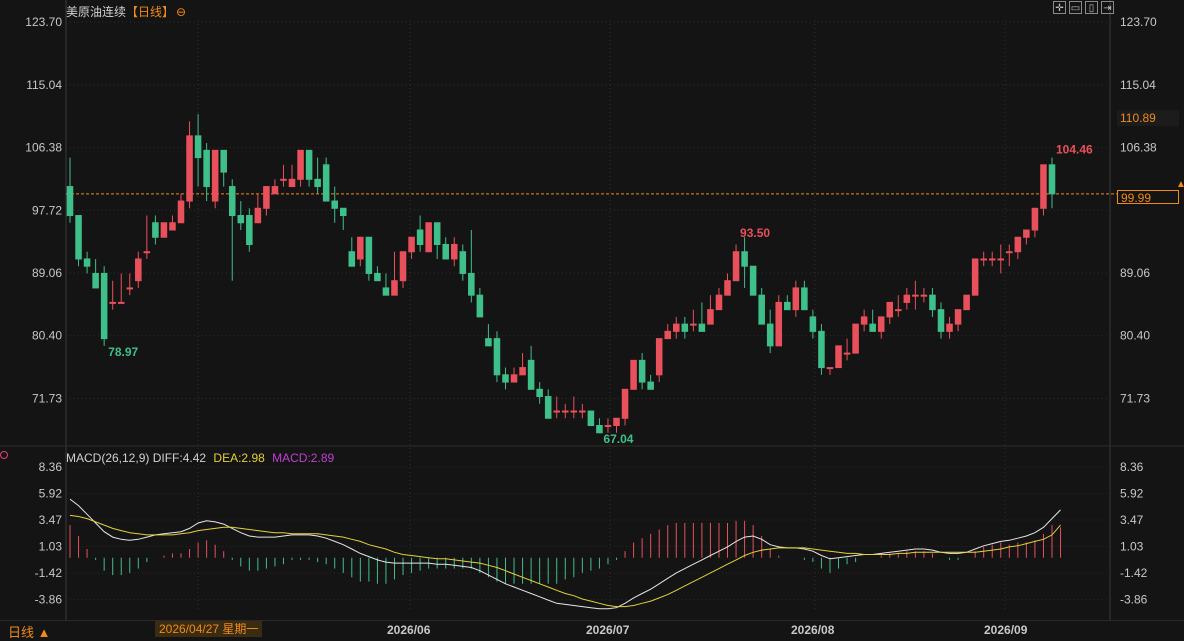 Image resolution: width=1184 pixels, height=641 pixels. Describe the element at coordinates (179, 458) in the screenshot. I see `macd-diff: DIFF:4.42` at that location.